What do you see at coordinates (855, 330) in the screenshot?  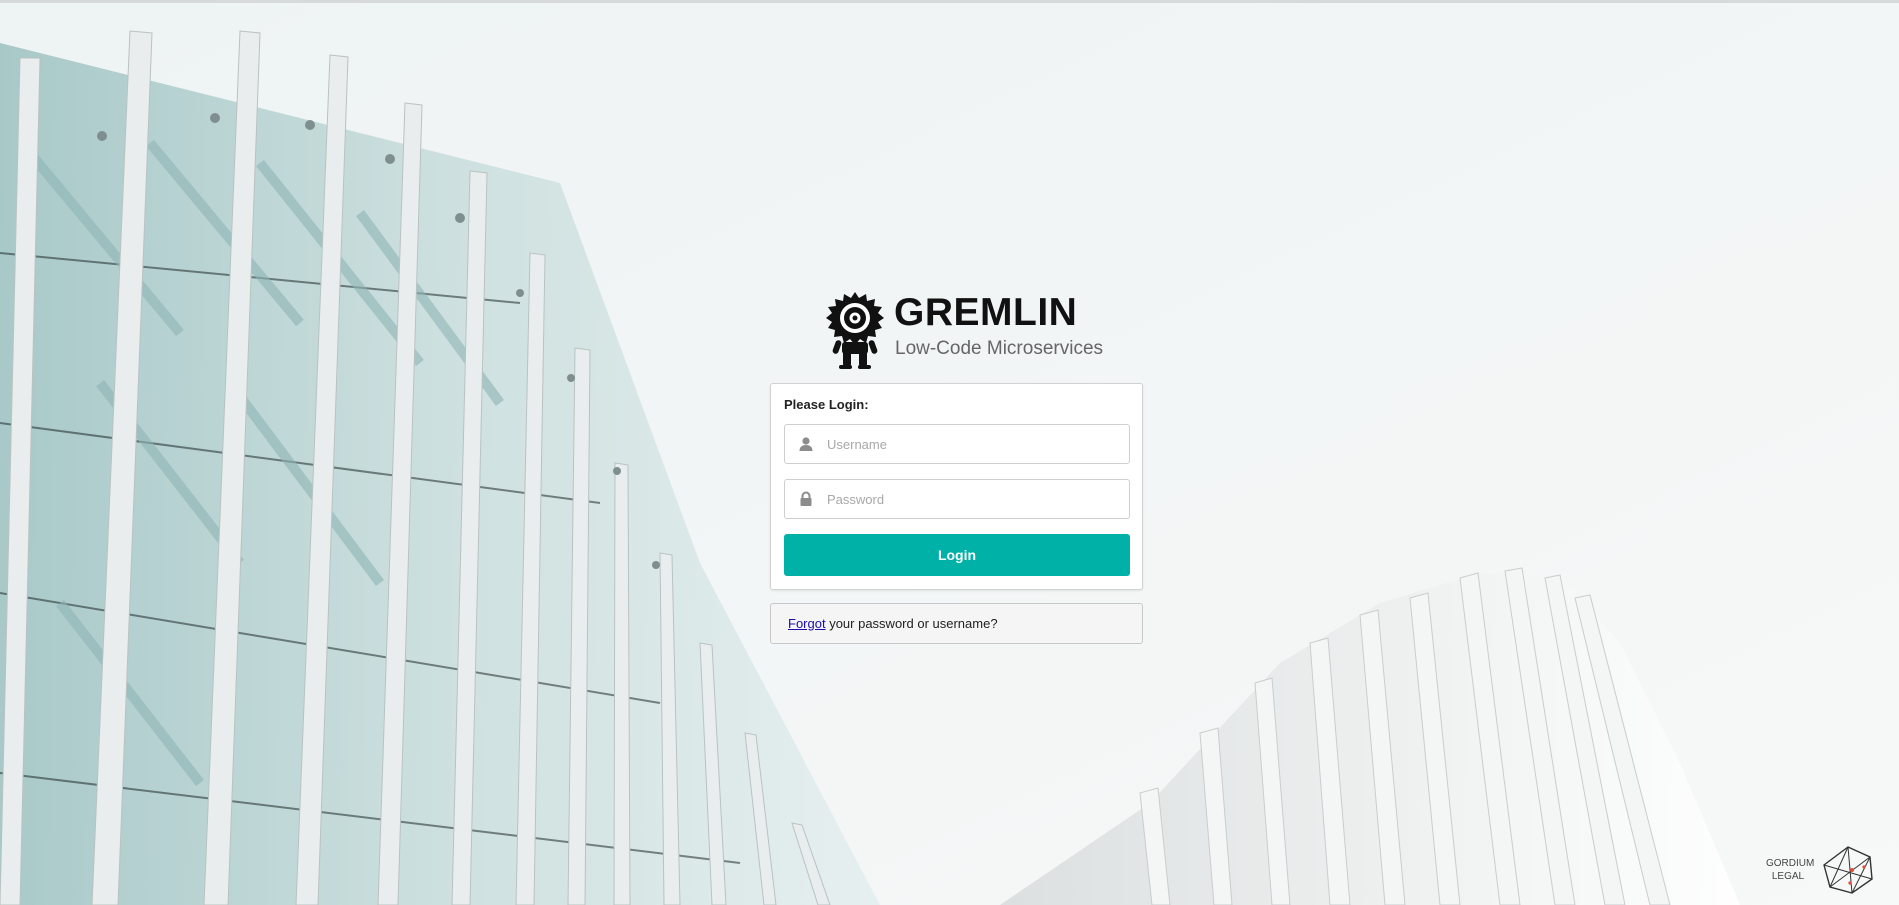 I see `gremlin-mascot-icon` at bounding box center [855, 330].